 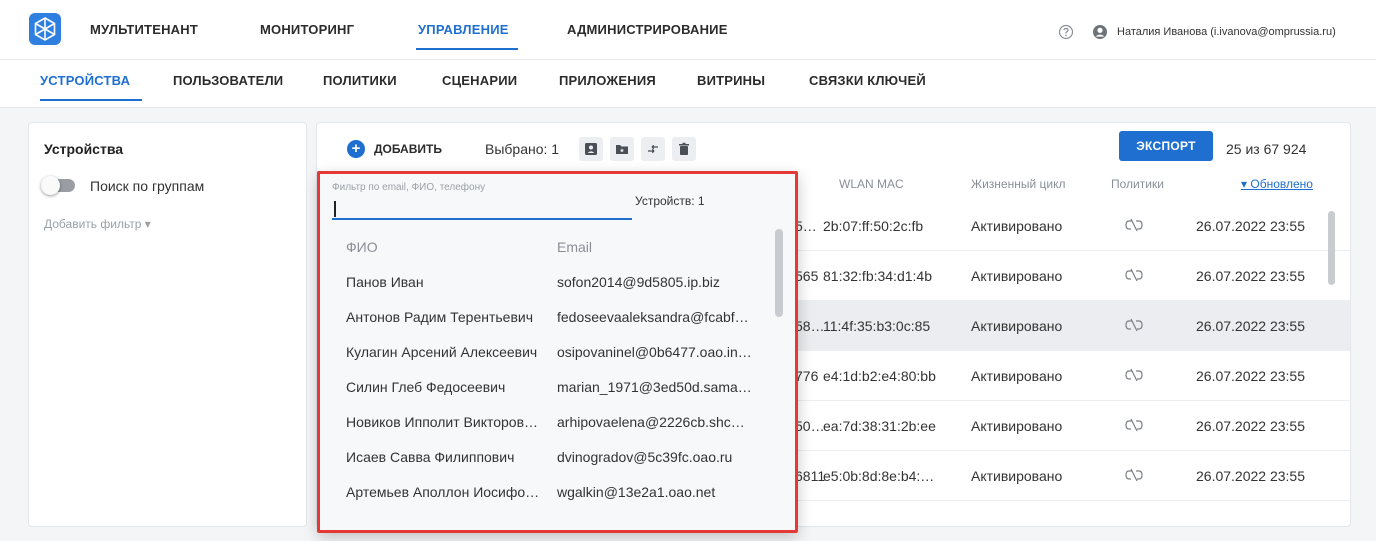 I want to click on cell-partial: 6811, so click(x=810, y=476).